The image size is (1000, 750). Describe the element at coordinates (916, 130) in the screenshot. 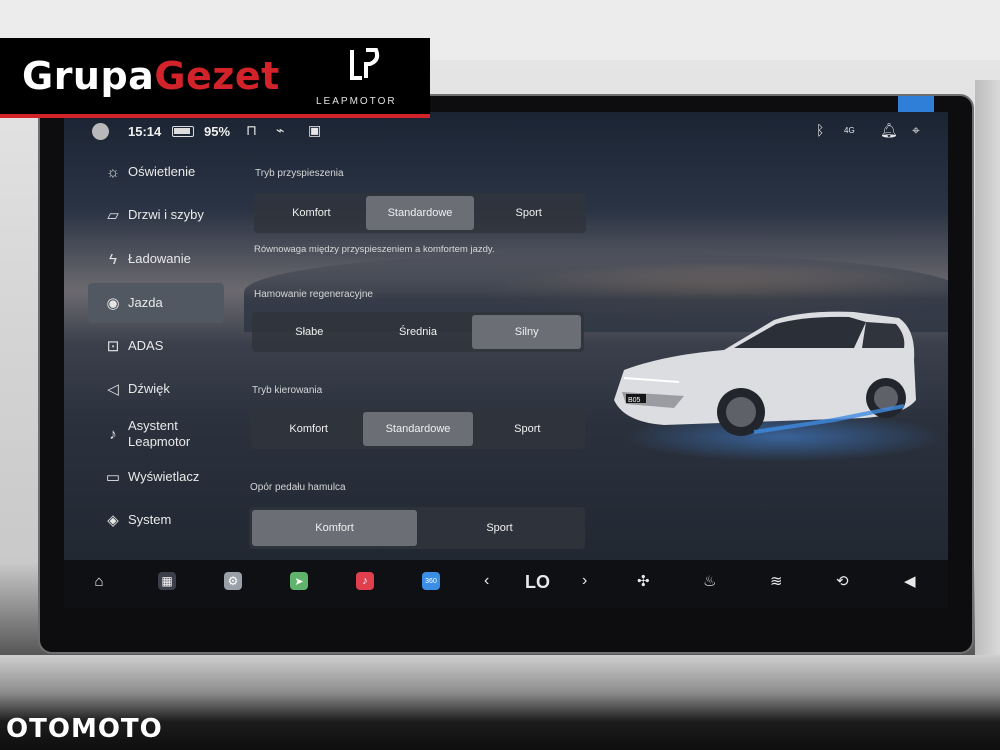

I see `location-icon: ⌖` at that location.